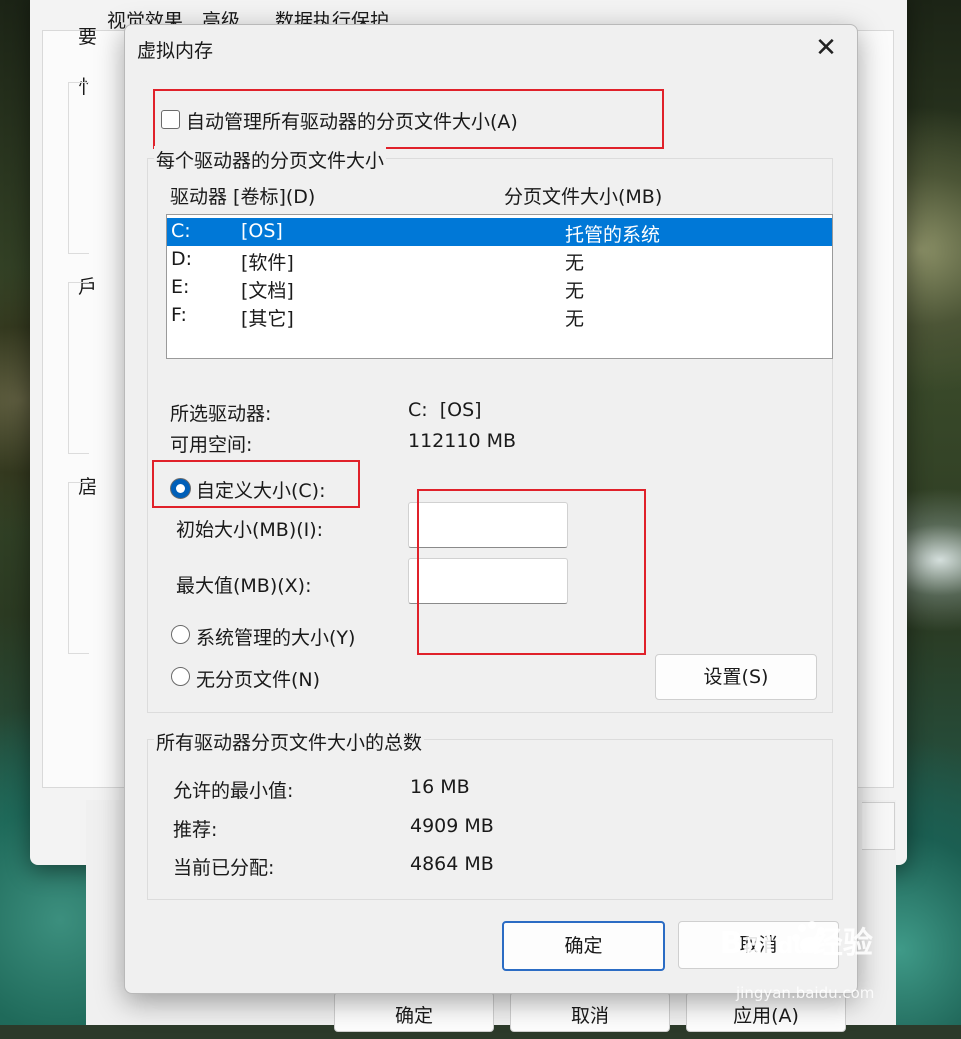  I want to click on ok-button: 确定, so click(583, 946).